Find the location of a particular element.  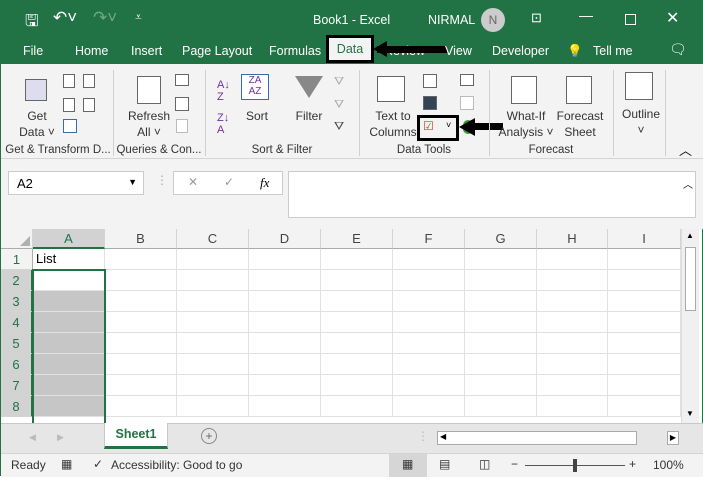

cell-G2 is located at coordinates (501, 280).